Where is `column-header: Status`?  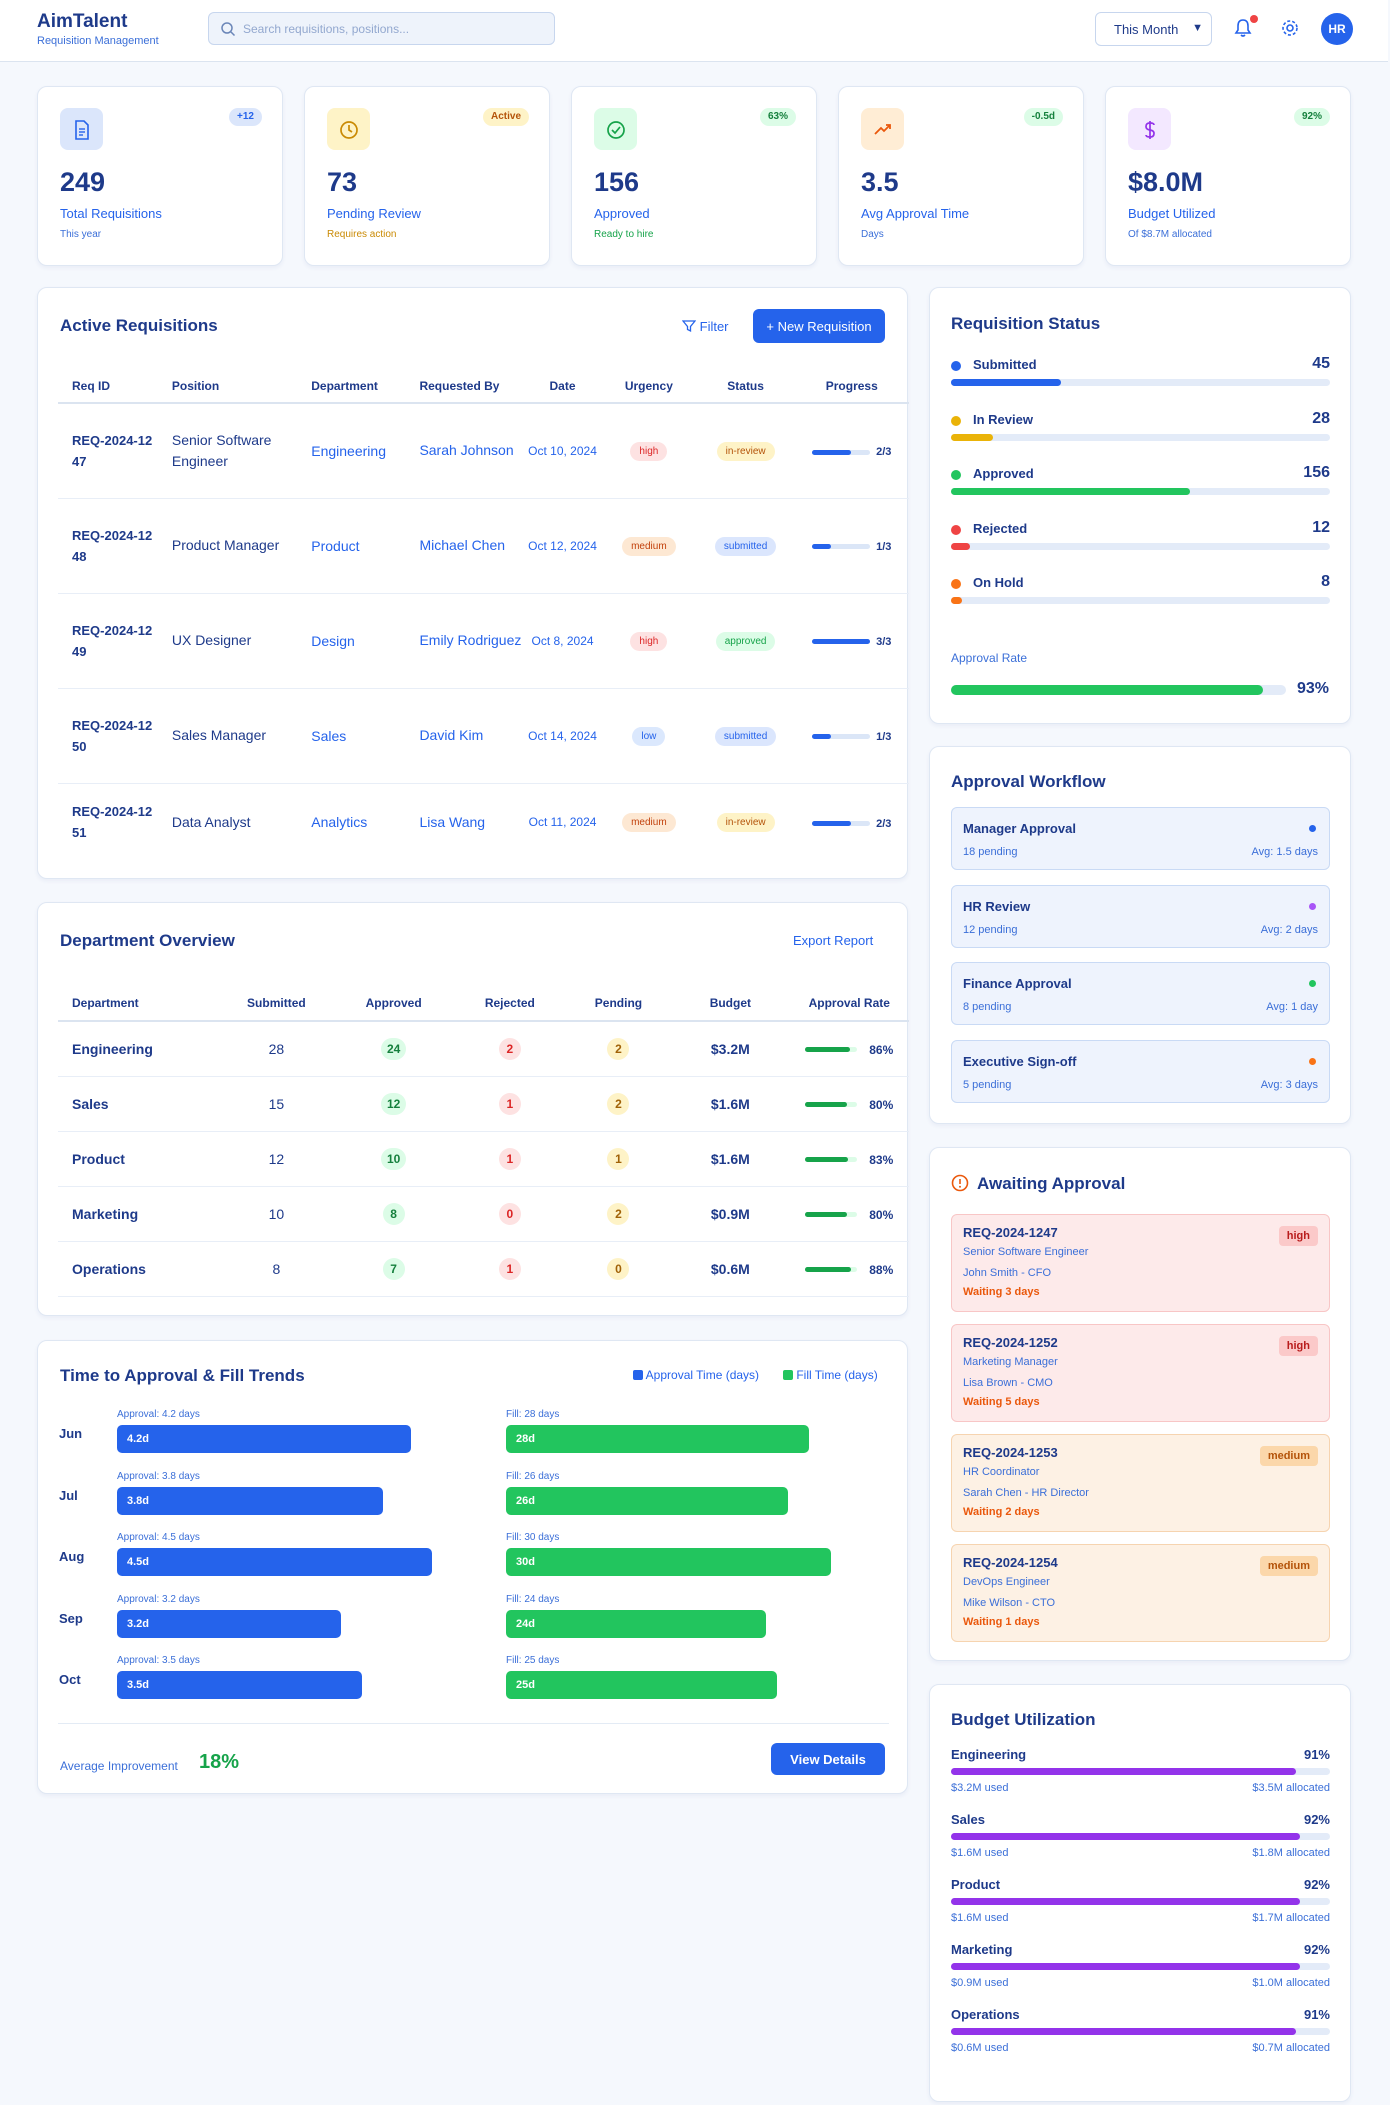 column-header: Status is located at coordinates (745, 386).